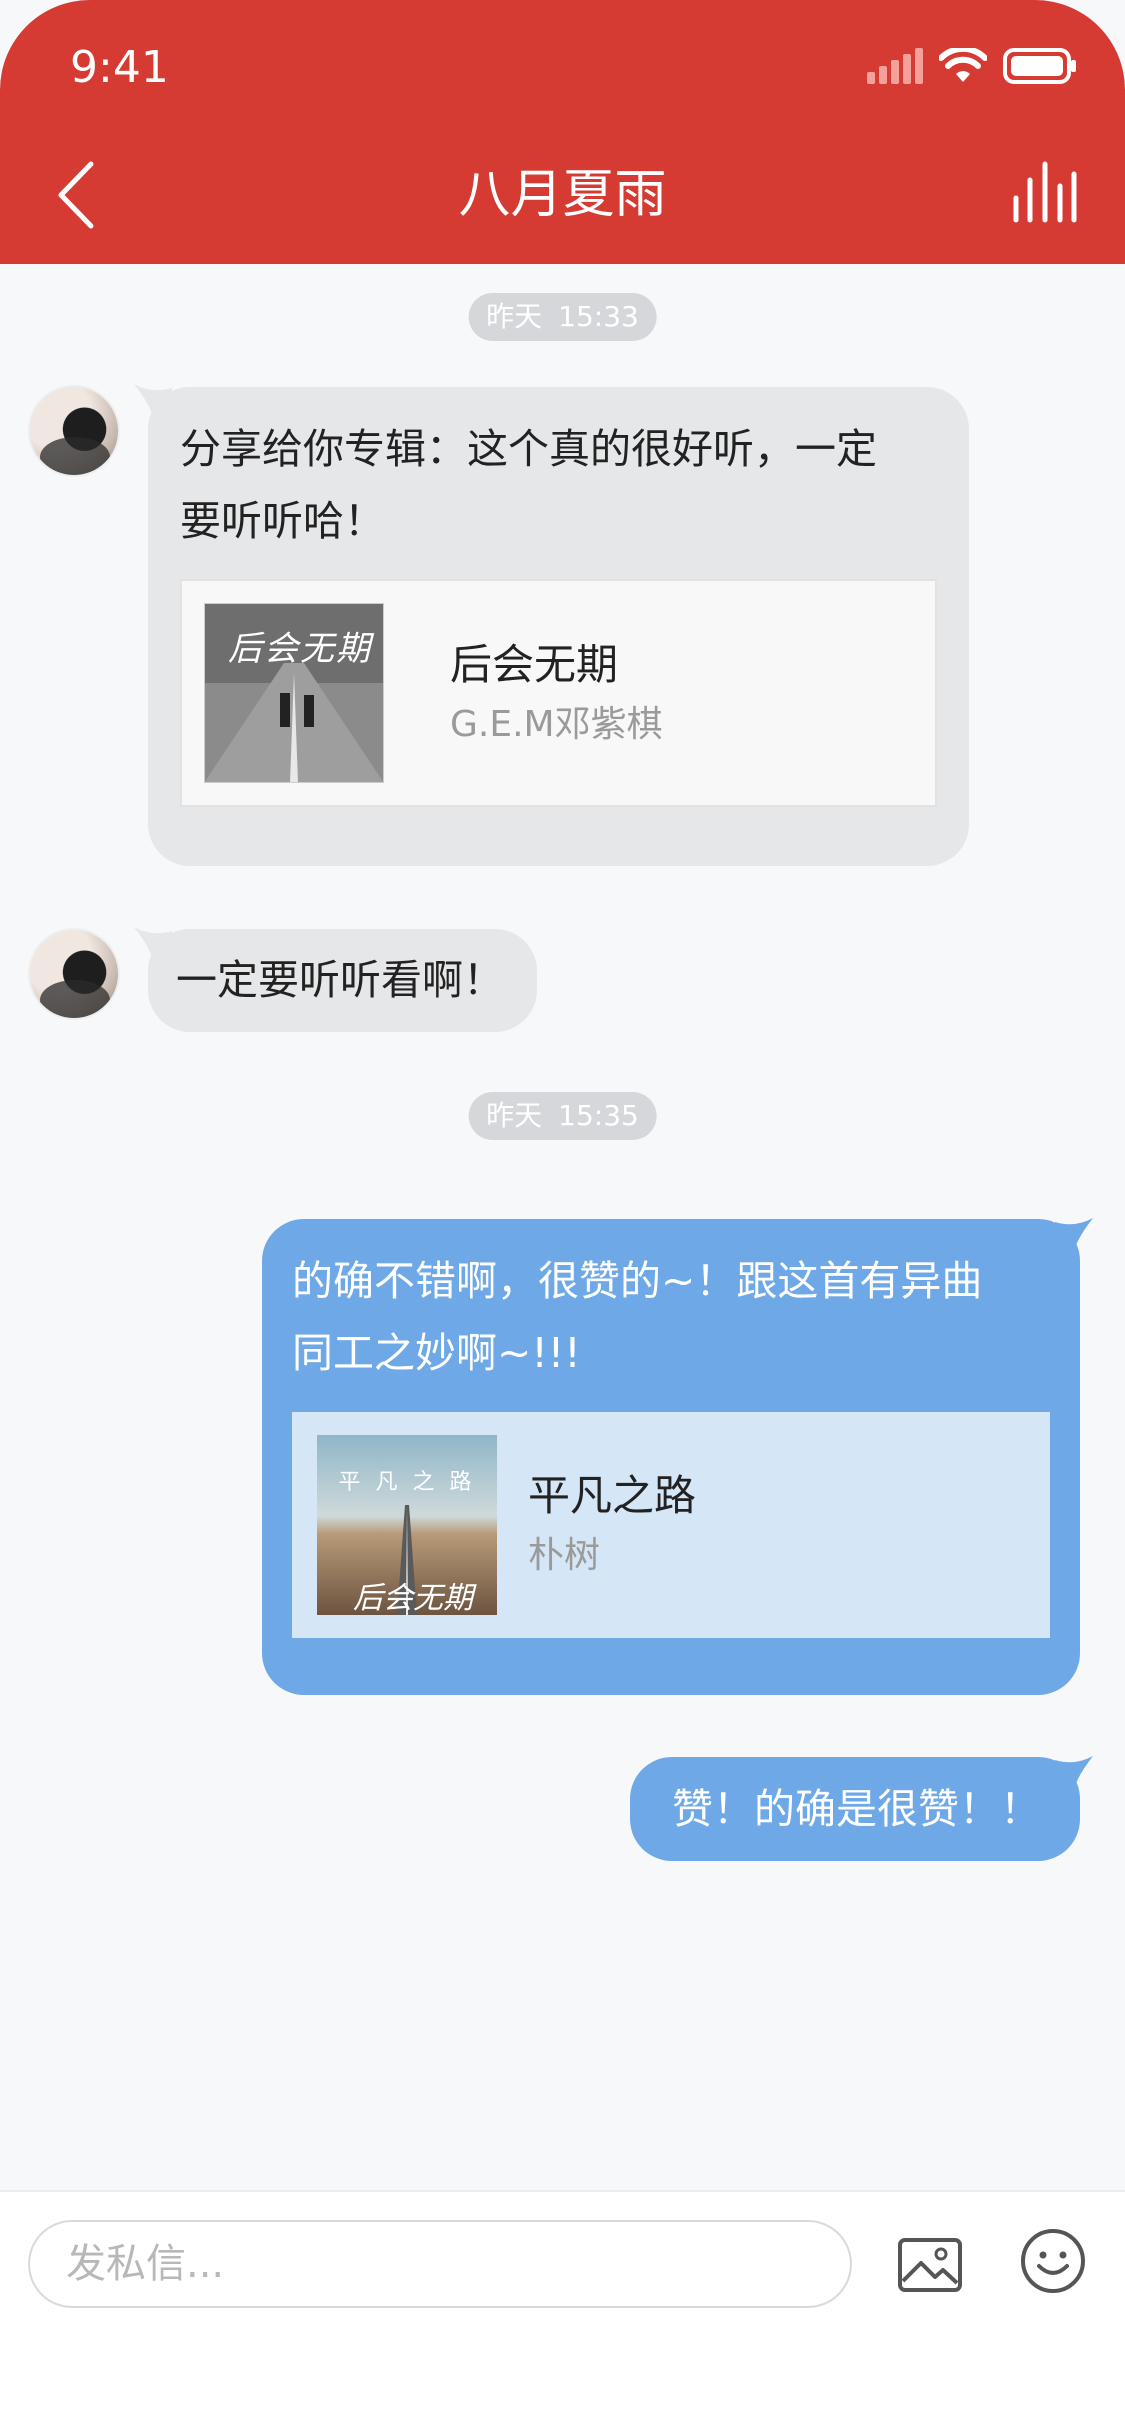 The width and height of the screenshot is (1125, 2436). What do you see at coordinates (637, 1317) in the screenshot?
I see `message-text: 的确不错啊，很赞的~！跟这首有异曲 同工之妙啊~!!!` at bounding box center [637, 1317].